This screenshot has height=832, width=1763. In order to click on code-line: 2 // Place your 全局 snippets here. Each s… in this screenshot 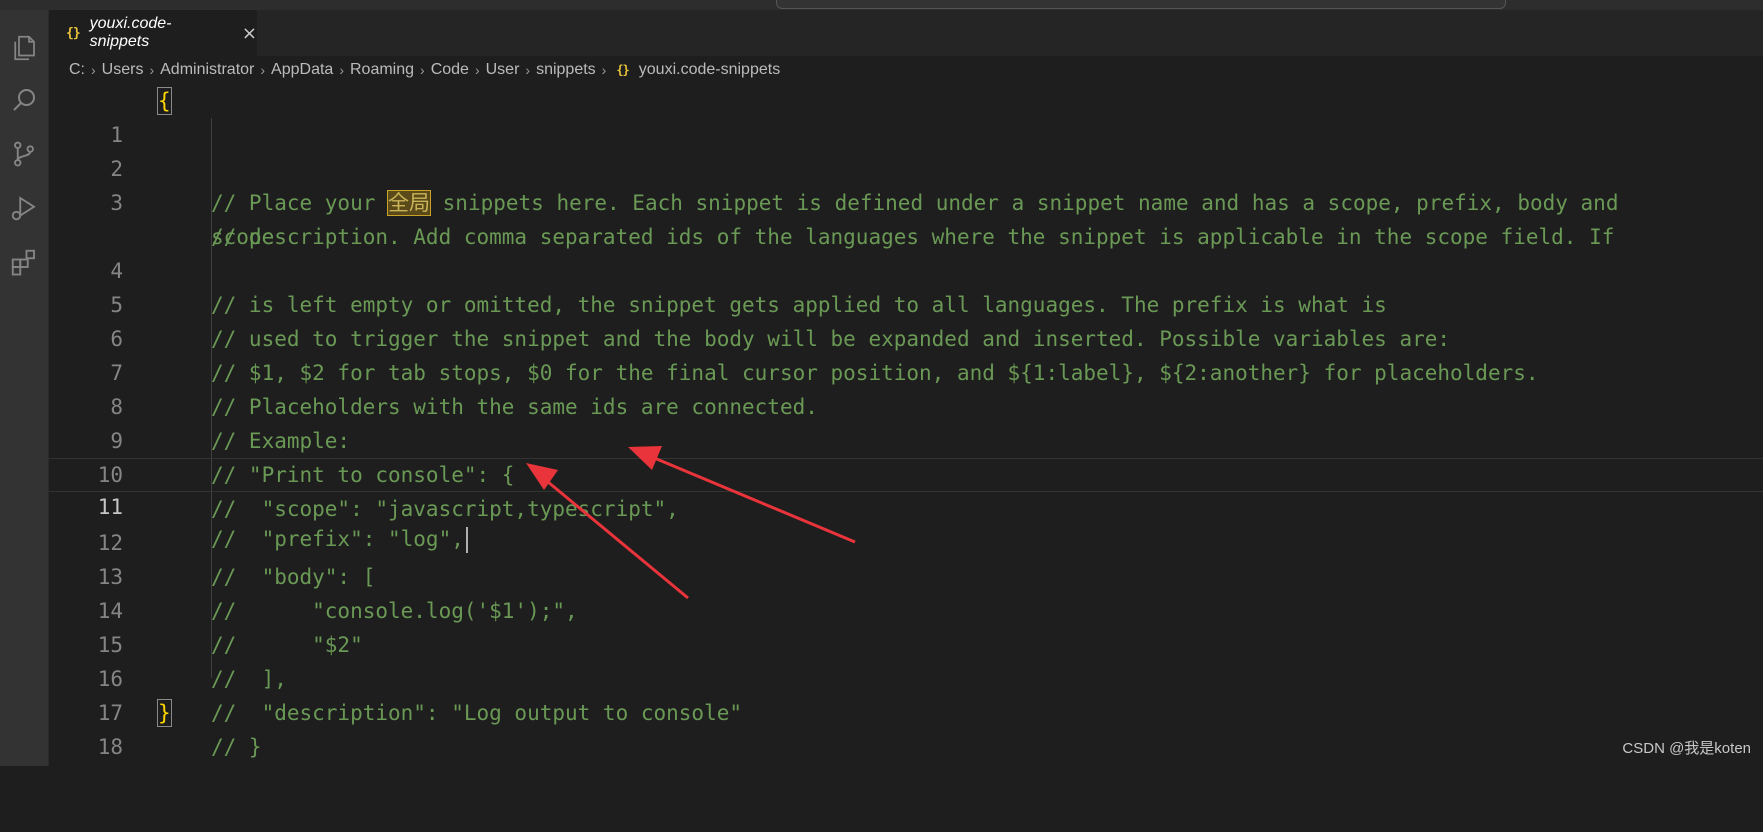, I will do `click(906, 167)`.